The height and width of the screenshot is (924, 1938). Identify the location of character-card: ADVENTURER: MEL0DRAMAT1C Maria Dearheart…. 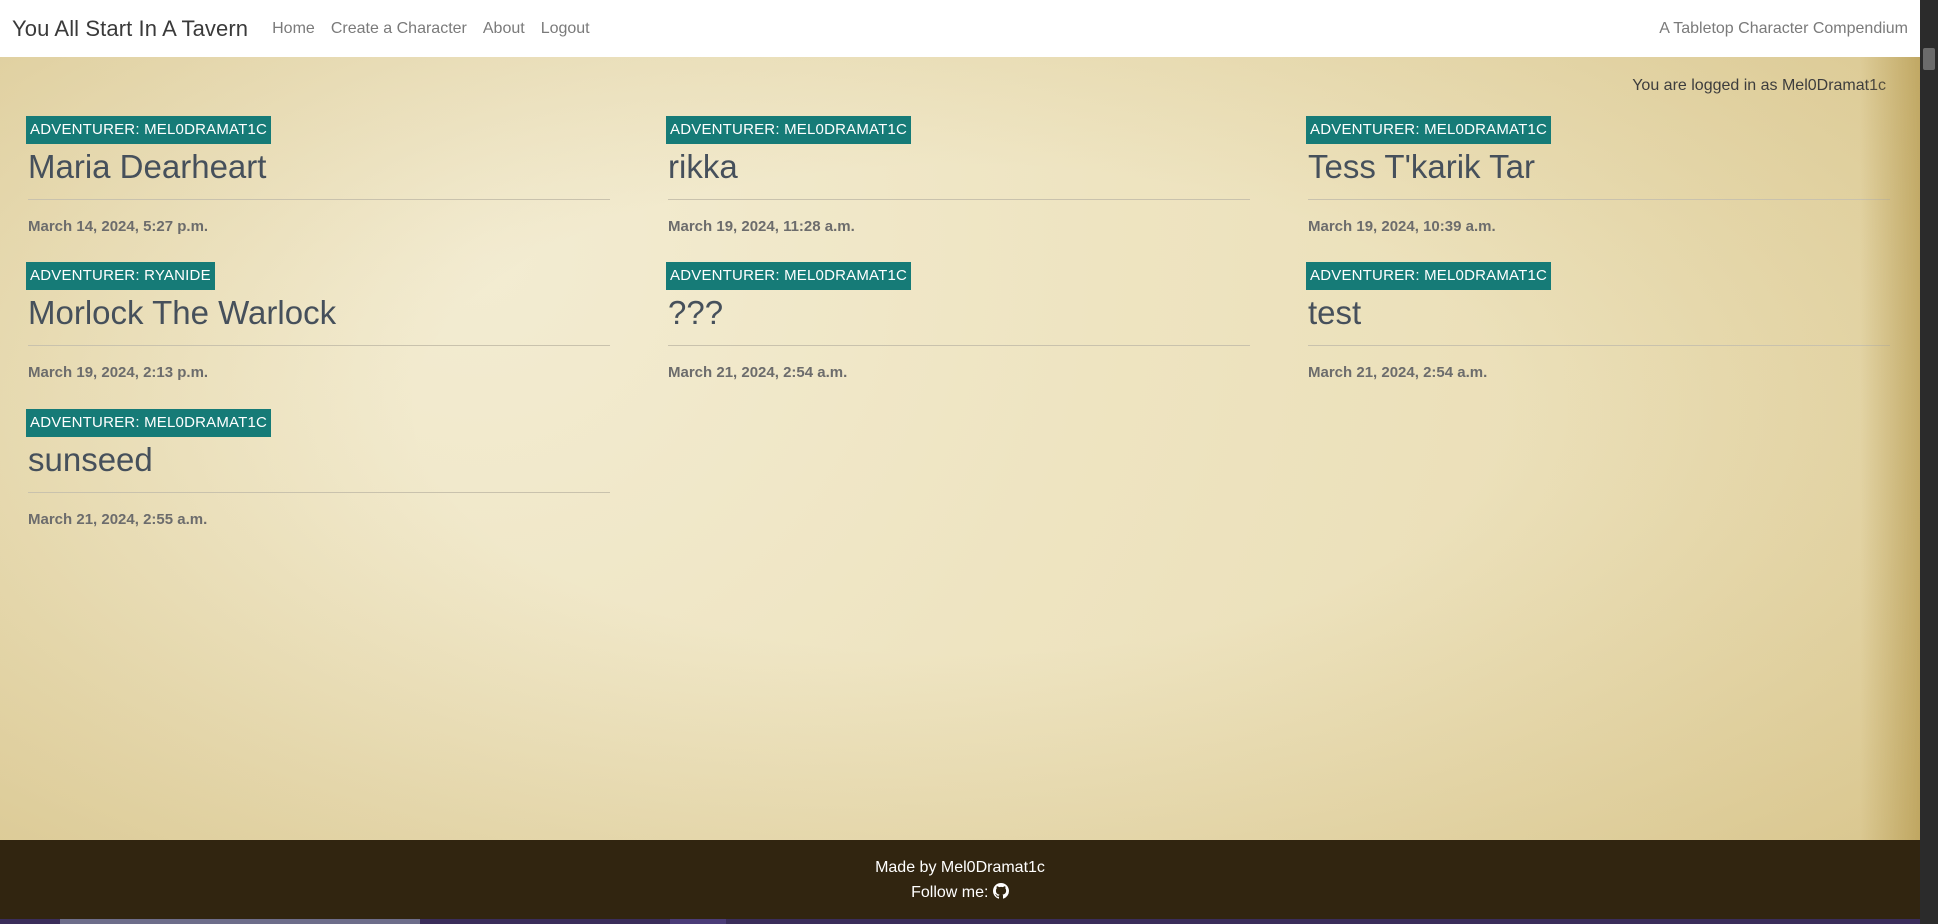
(318, 175).